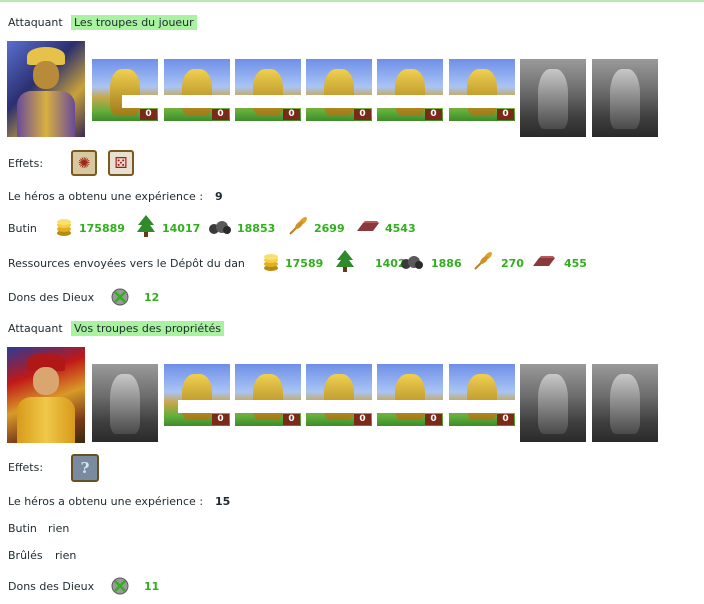 Image resolution: width=704 pixels, height=604 pixels. Describe the element at coordinates (197, 395) in the screenshot. I see `unit-slot-2-2: 0` at that location.